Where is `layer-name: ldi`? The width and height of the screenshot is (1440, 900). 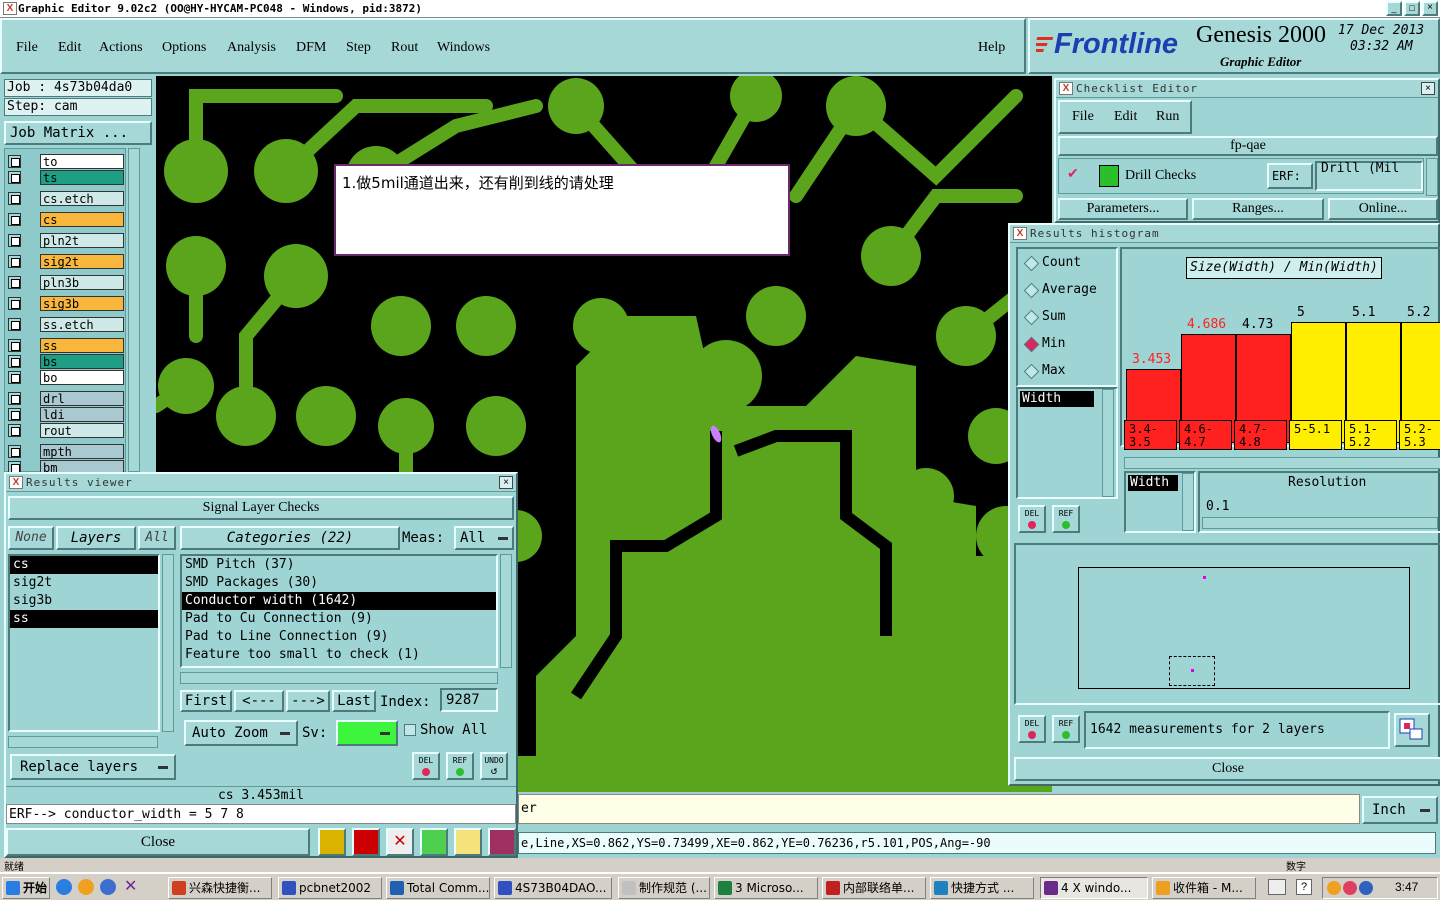
layer-name: ldi is located at coordinates (82, 414).